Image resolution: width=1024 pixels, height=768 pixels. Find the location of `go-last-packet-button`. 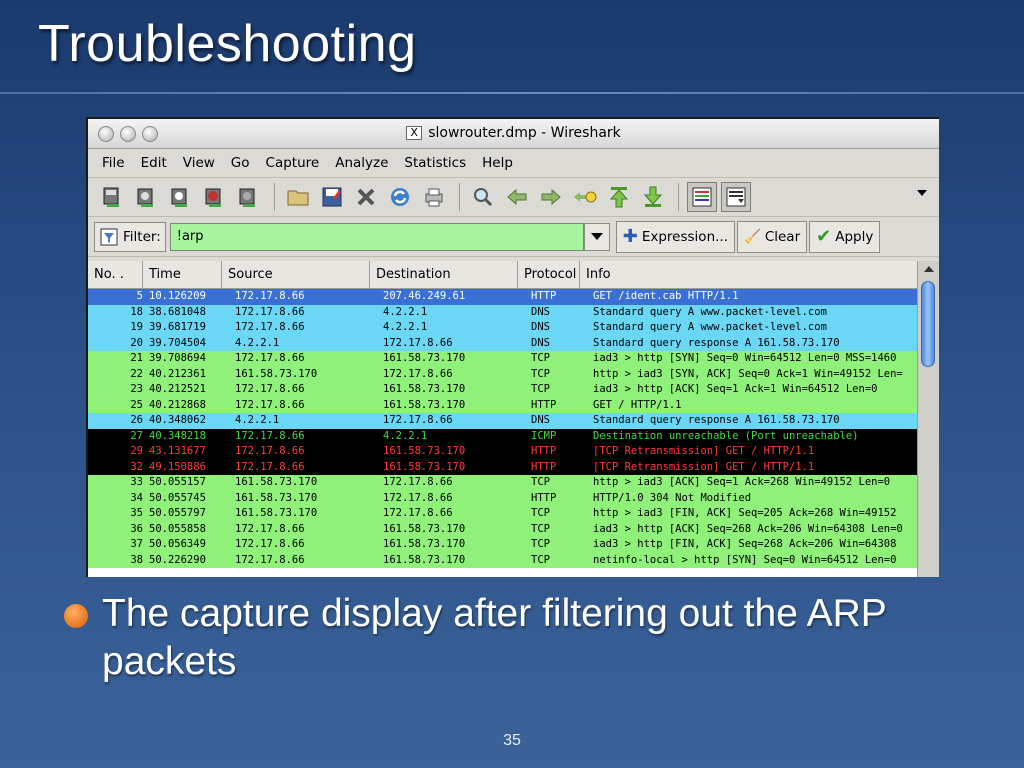

go-last-packet-button is located at coordinates (653, 197).